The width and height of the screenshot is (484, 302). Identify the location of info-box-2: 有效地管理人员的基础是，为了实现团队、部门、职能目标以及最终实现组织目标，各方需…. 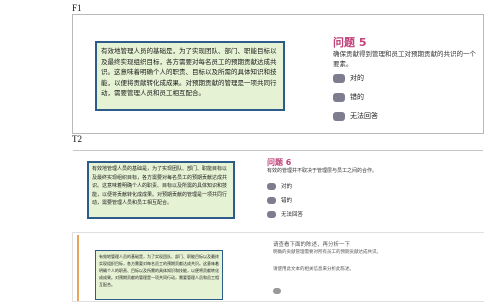
(161, 190).